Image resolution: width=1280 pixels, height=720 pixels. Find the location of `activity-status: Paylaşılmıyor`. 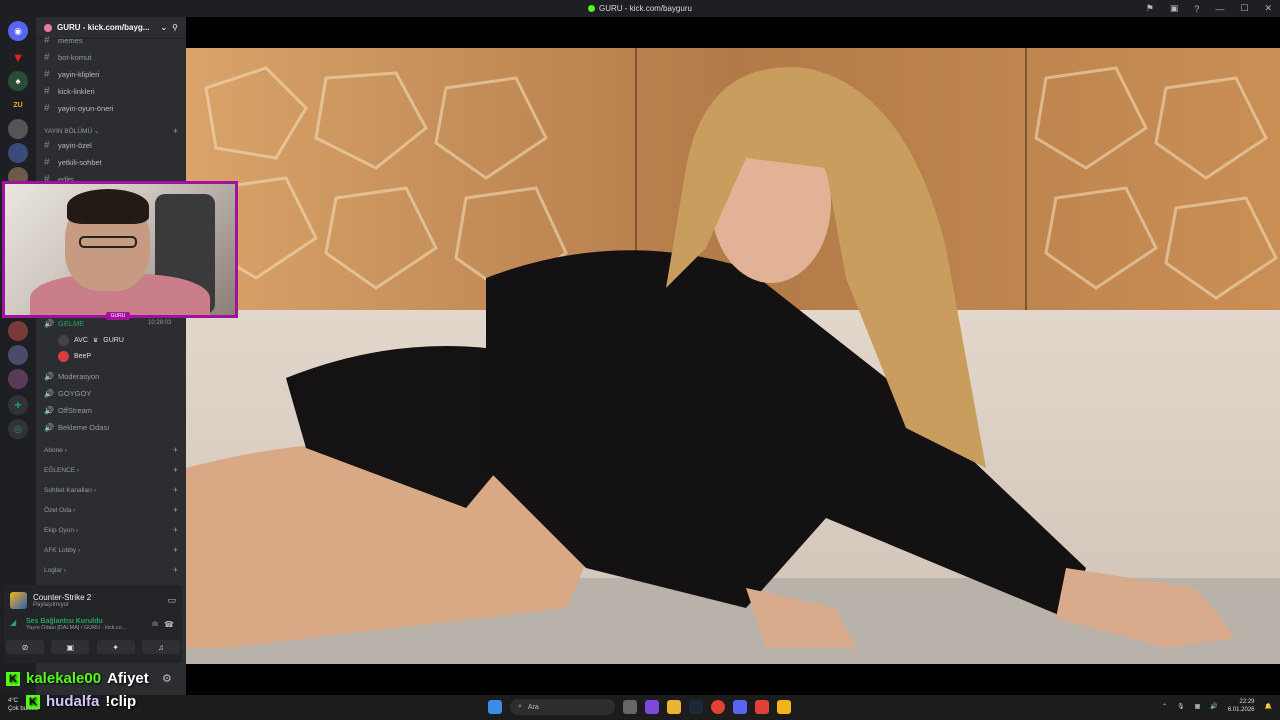

activity-status: Paylaşılmıyor is located at coordinates (51, 604).